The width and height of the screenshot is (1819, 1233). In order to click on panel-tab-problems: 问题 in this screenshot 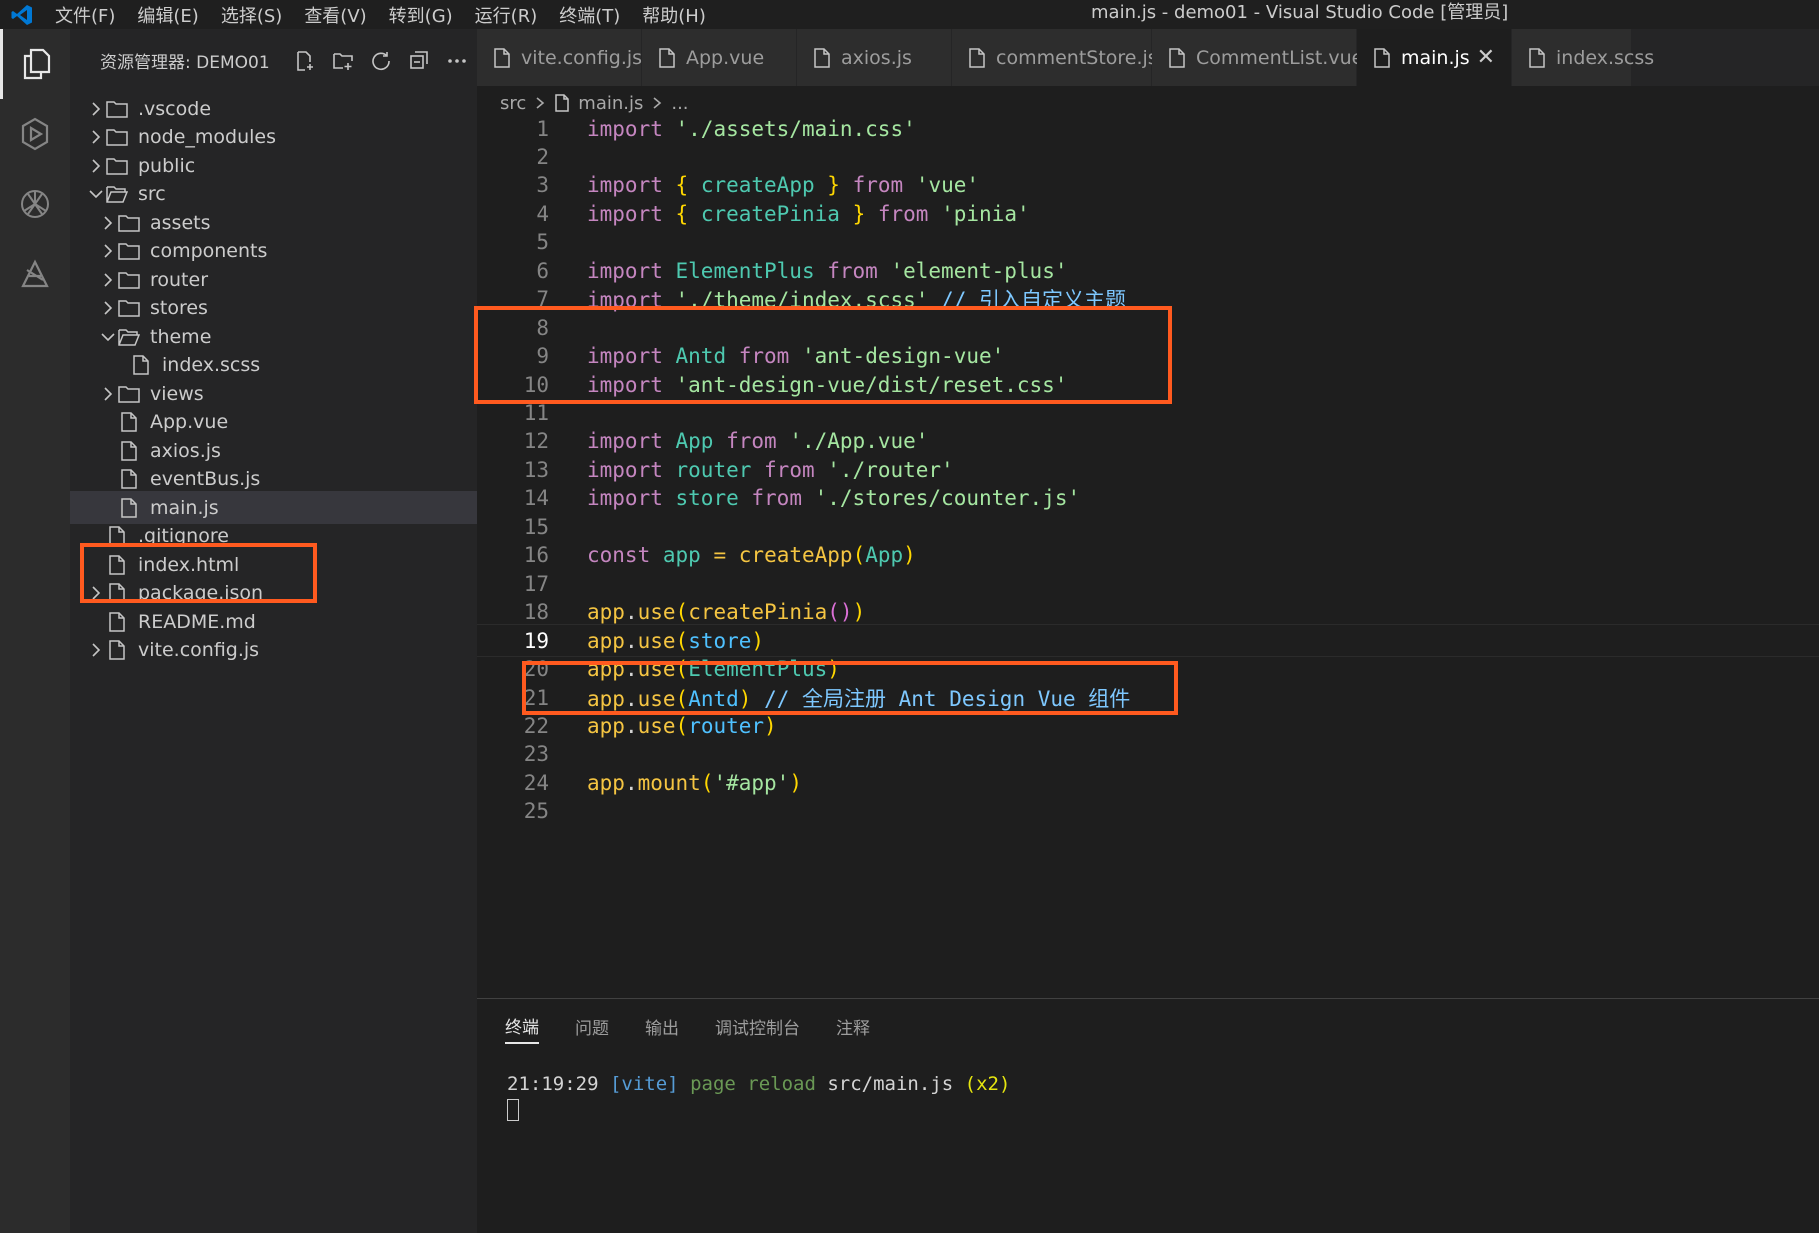, I will do `click(592, 1028)`.